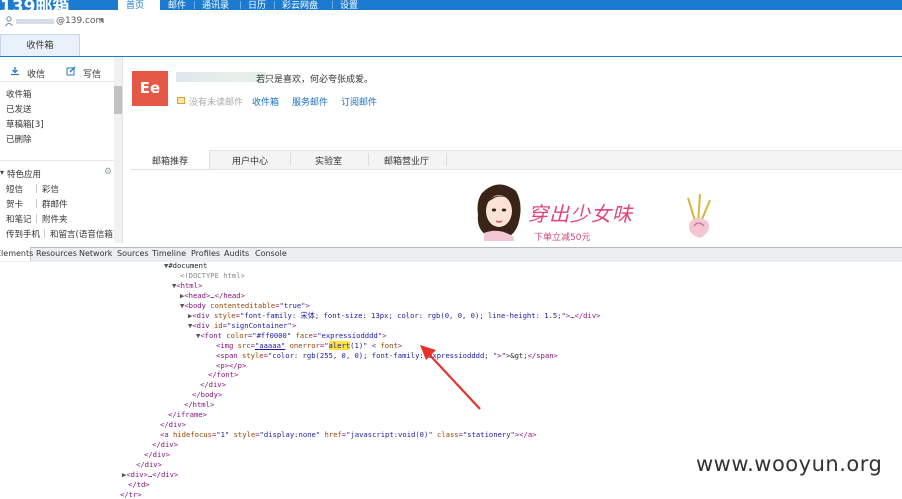 Image resolution: width=902 pixels, height=499 pixels. I want to click on nav-item-settings: 设置, so click(349, 5).